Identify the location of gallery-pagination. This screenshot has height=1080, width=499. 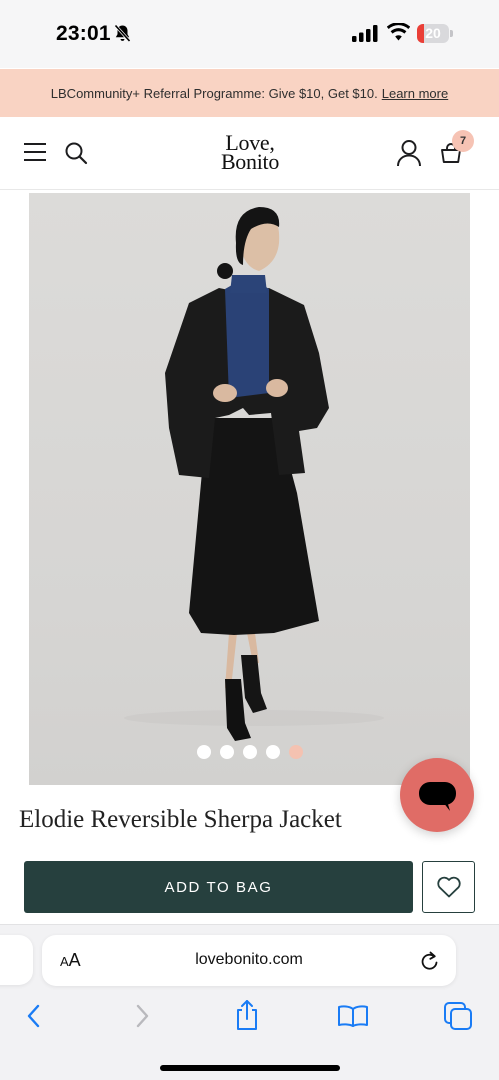
(249, 752).